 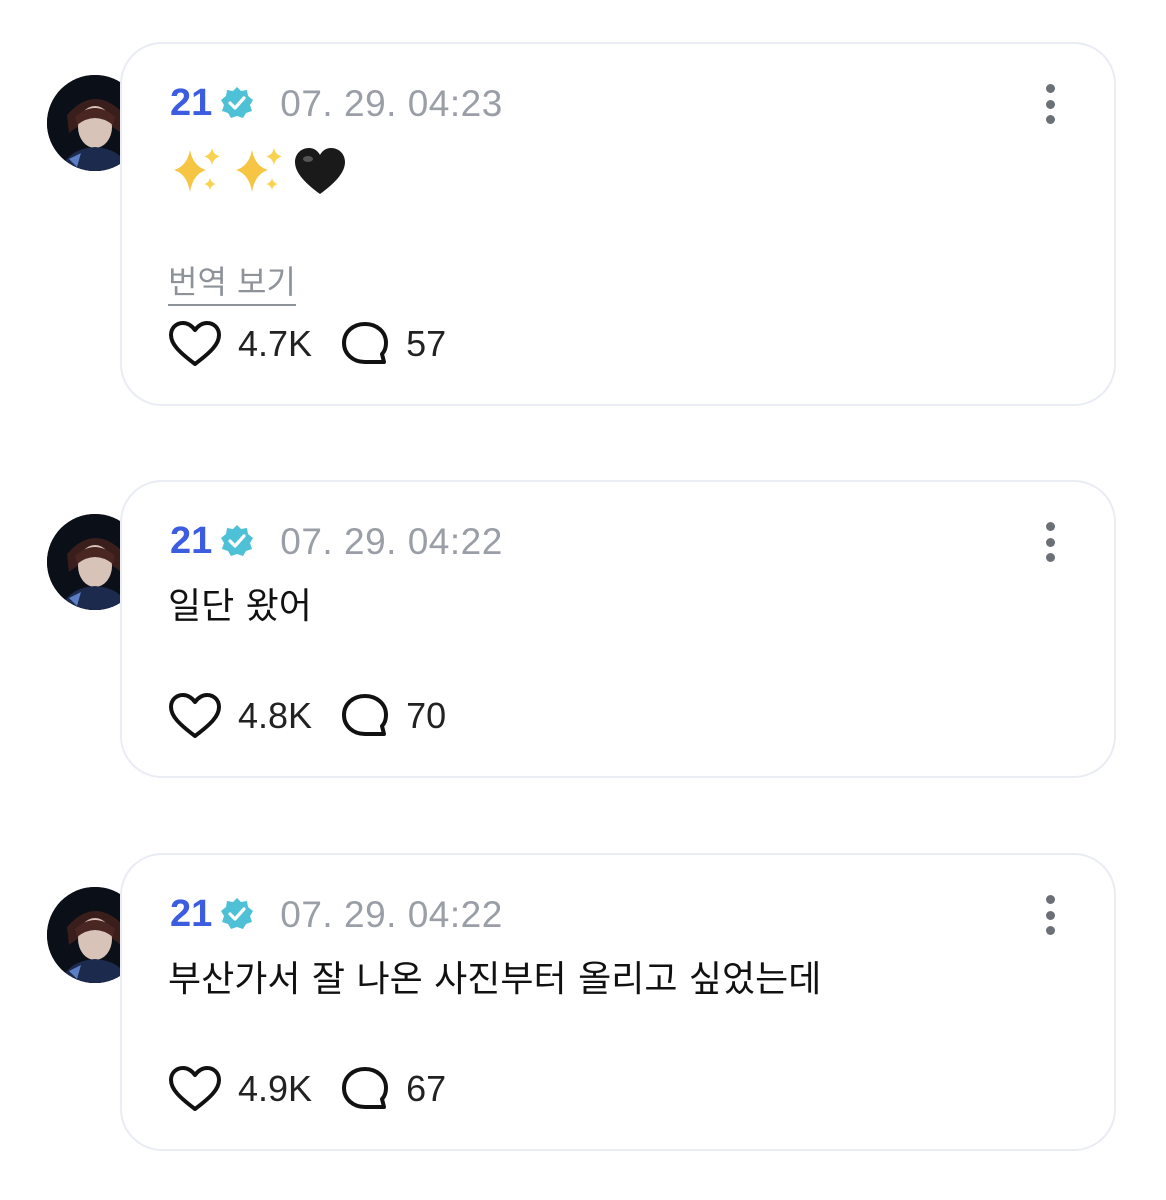 What do you see at coordinates (393, 716) in the screenshot?
I see `reply-button: 70` at bounding box center [393, 716].